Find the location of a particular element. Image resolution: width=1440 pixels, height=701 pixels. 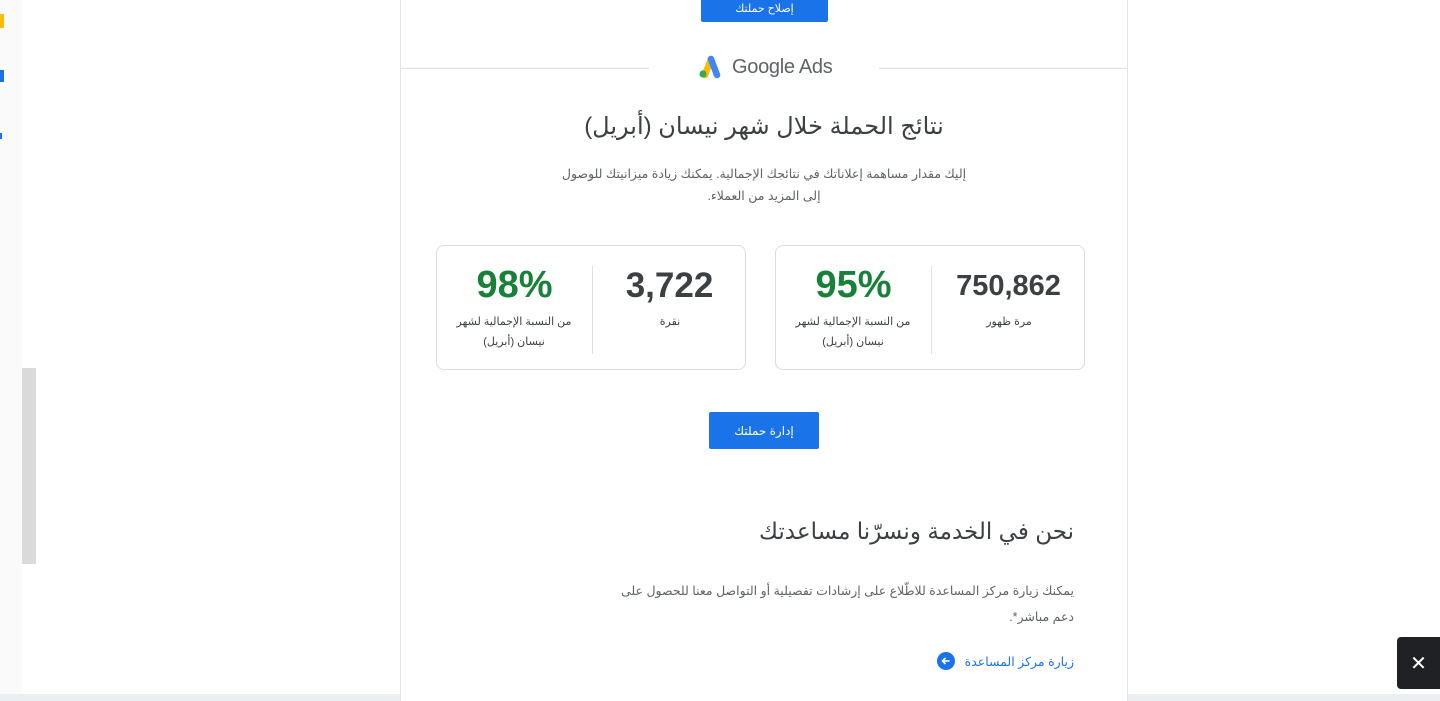

help-heading: نحن في الخدمة ونسرّنا مساعدتك is located at coordinates (916, 531).